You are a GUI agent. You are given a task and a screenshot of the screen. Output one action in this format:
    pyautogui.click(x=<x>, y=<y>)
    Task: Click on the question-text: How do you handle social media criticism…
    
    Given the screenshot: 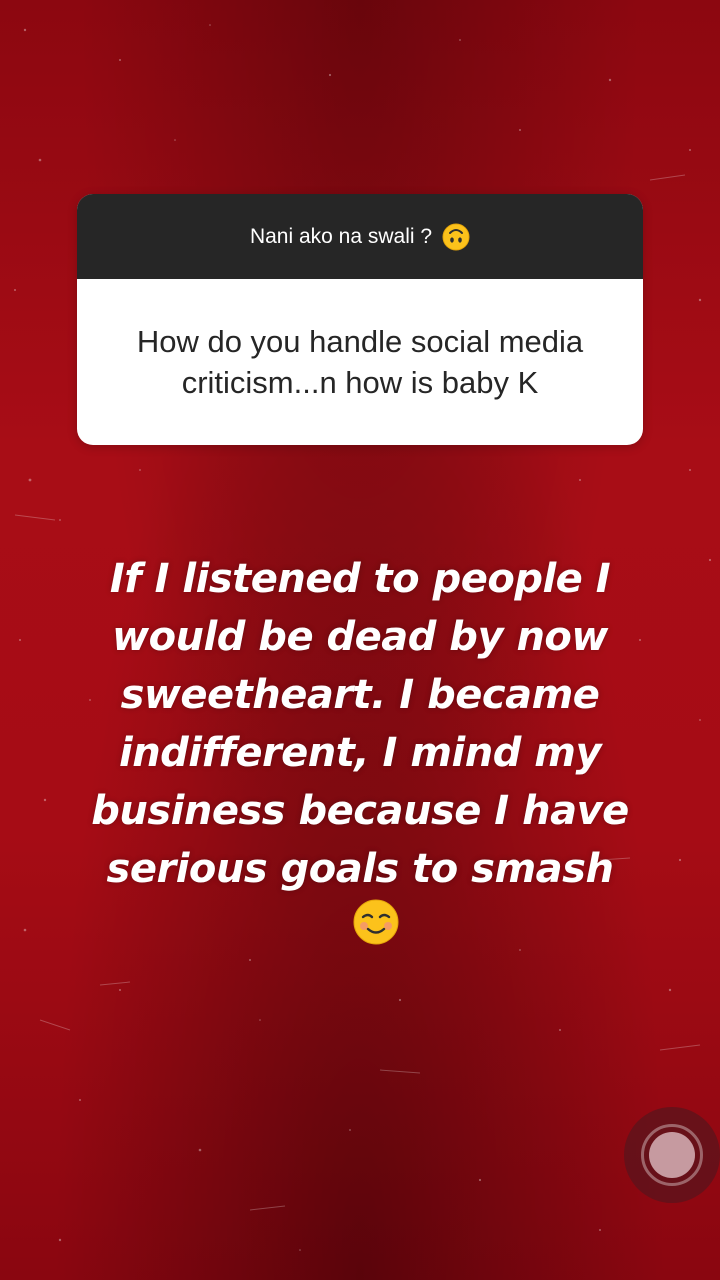 What is the action you would take?
    pyautogui.click(x=360, y=362)
    